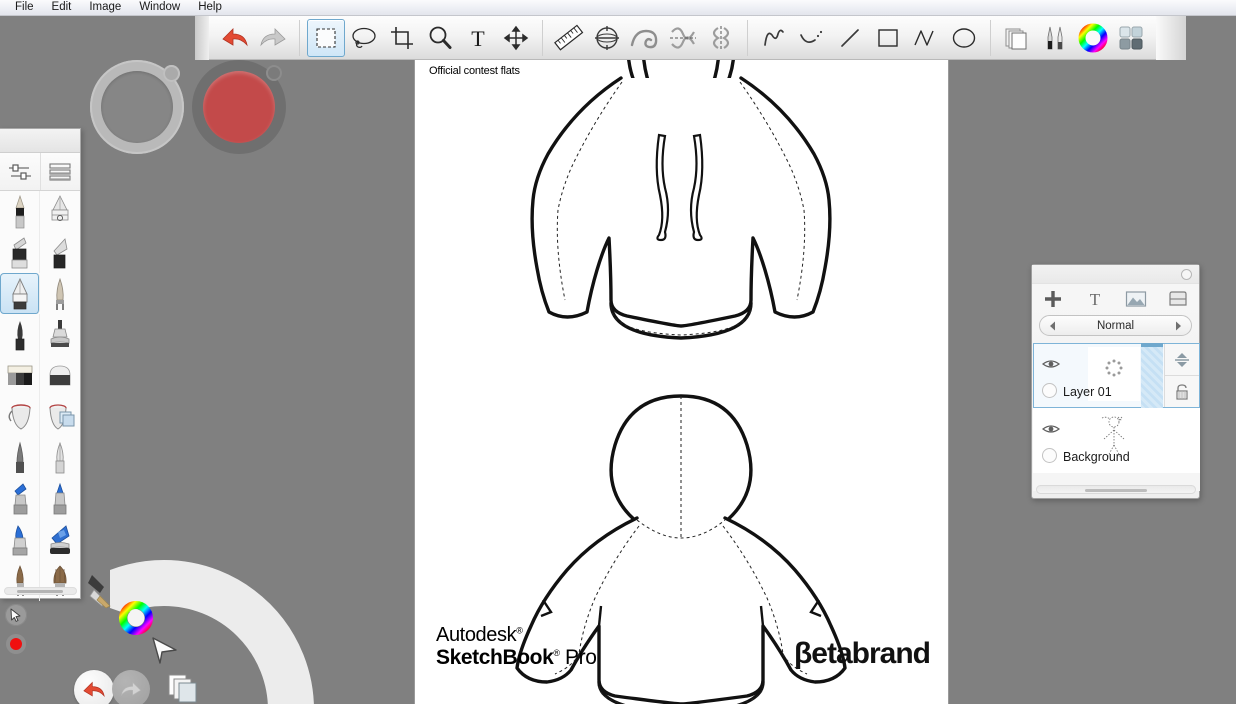 The height and width of the screenshot is (704, 1236). Describe the element at coordinates (812, 38) in the screenshot. I see `curve-stroke-button` at that location.